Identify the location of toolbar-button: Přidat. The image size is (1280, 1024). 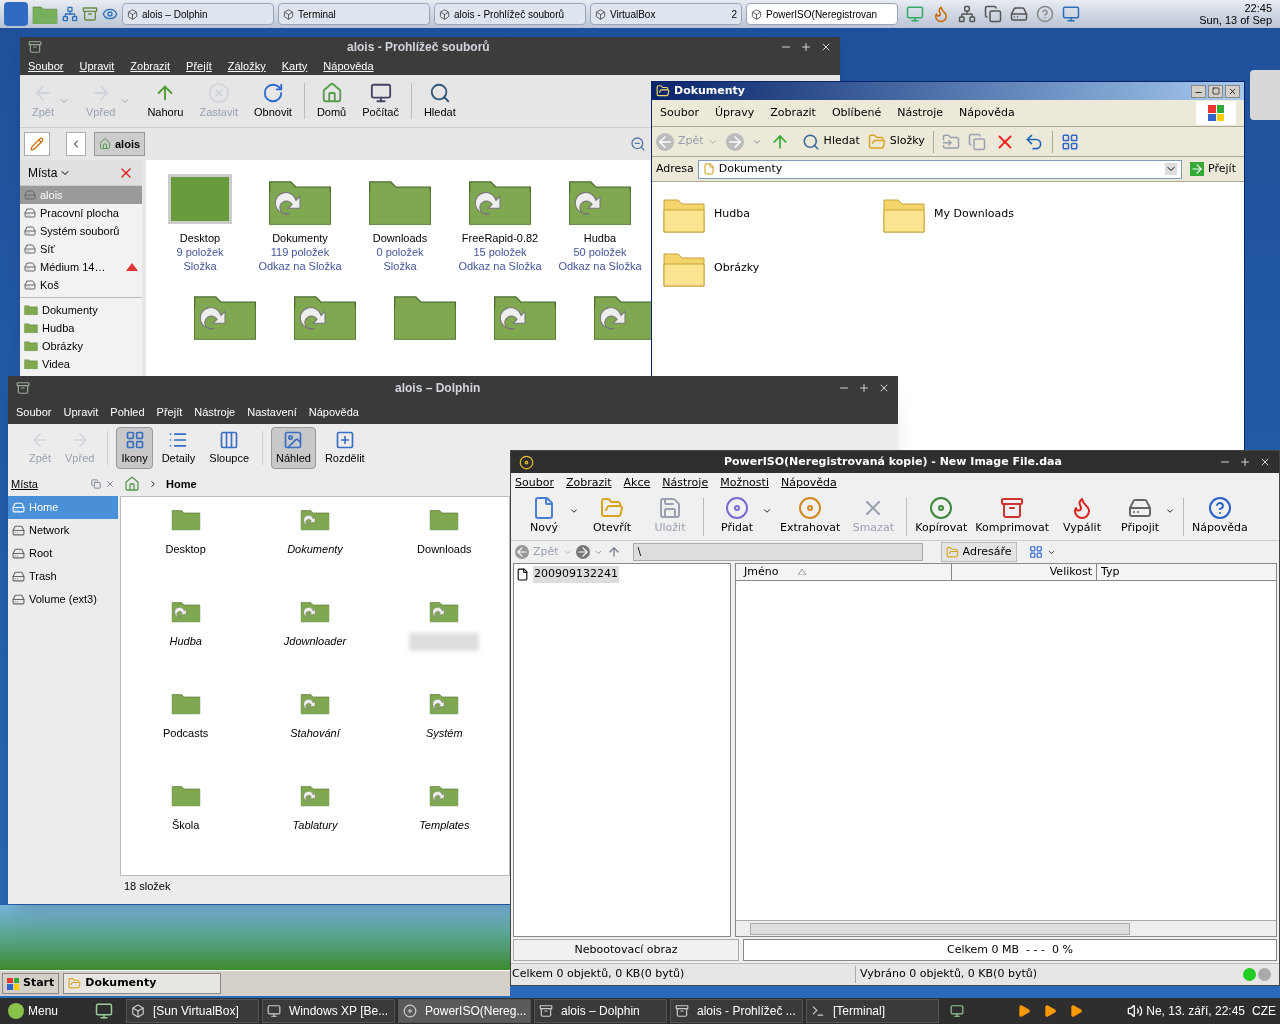
(742, 516).